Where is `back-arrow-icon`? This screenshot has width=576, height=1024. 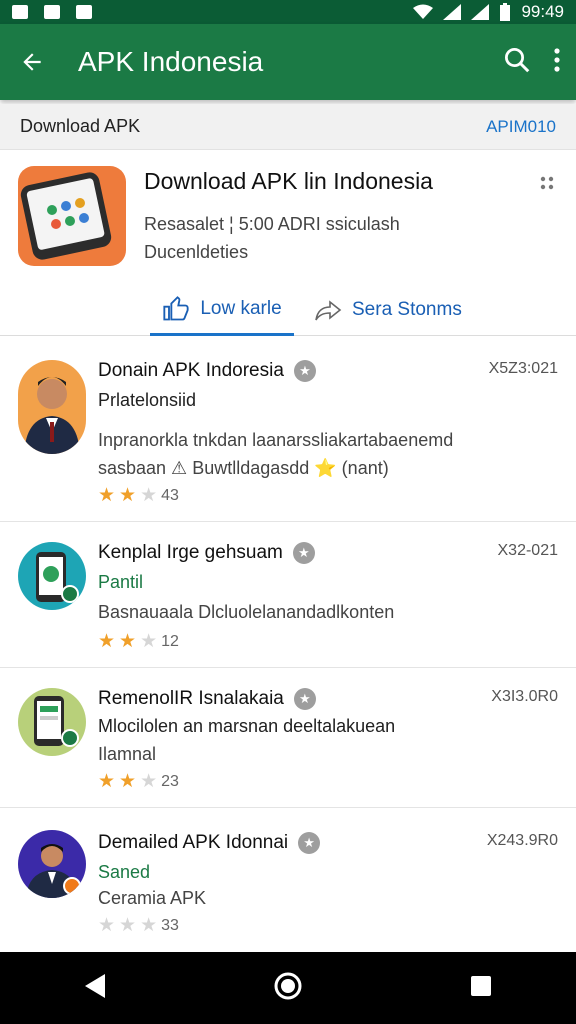 back-arrow-icon is located at coordinates (32, 62).